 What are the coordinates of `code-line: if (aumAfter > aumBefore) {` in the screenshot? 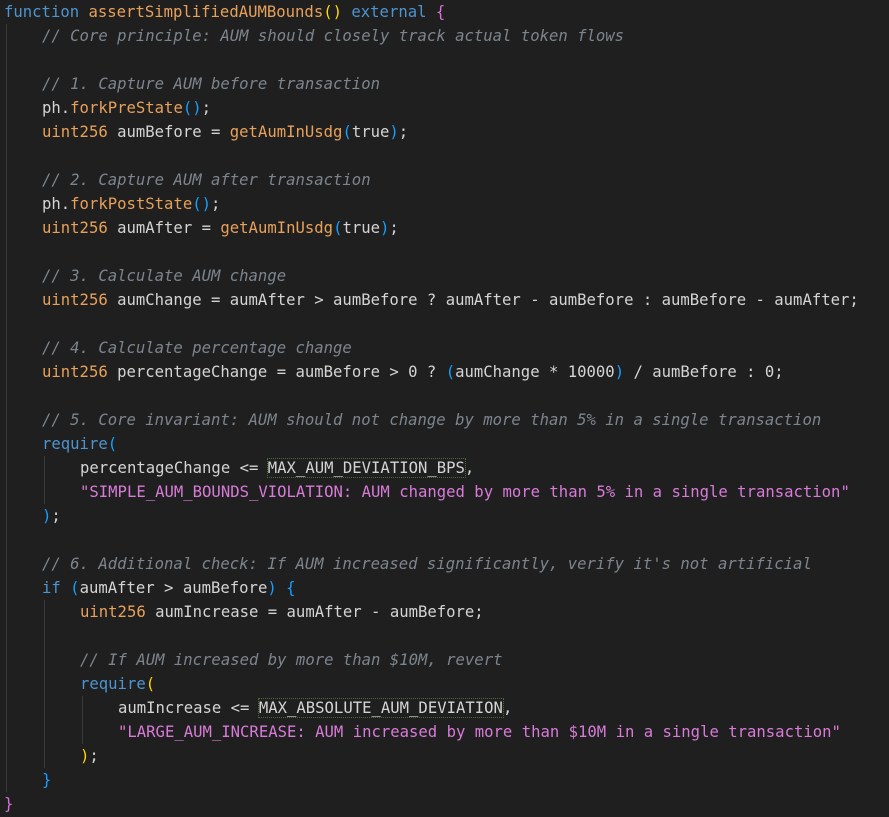 It's located at (444, 588).